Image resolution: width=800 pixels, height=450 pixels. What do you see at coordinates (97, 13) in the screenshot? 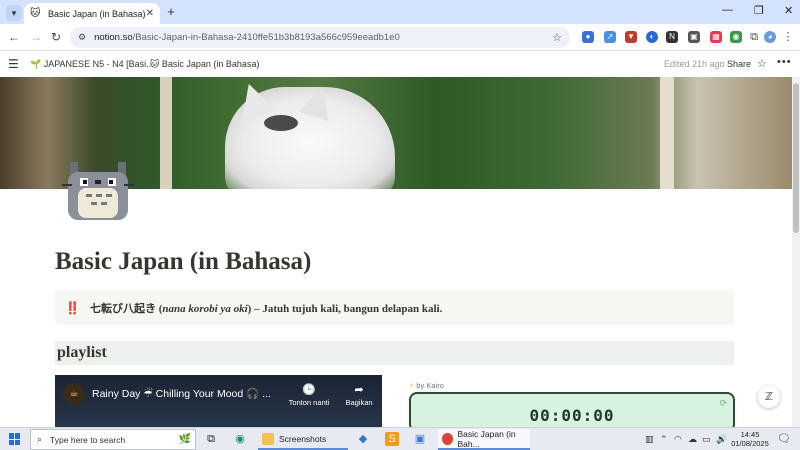
I see `tab-title: Basic Japan (in Bahasa)` at bounding box center [97, 13].